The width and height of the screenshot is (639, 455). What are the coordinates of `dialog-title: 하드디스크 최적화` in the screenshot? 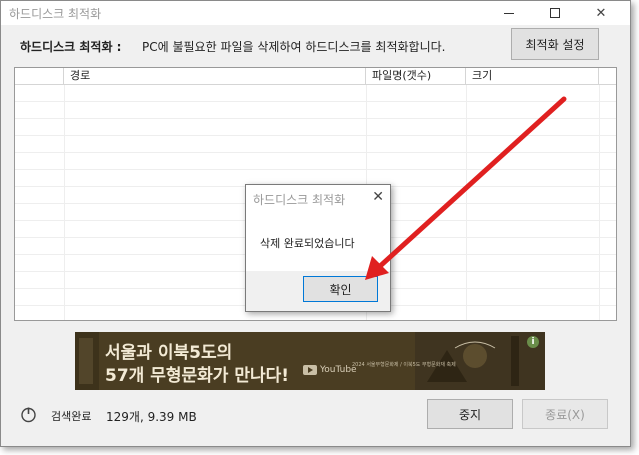 It's located at (299, 200).